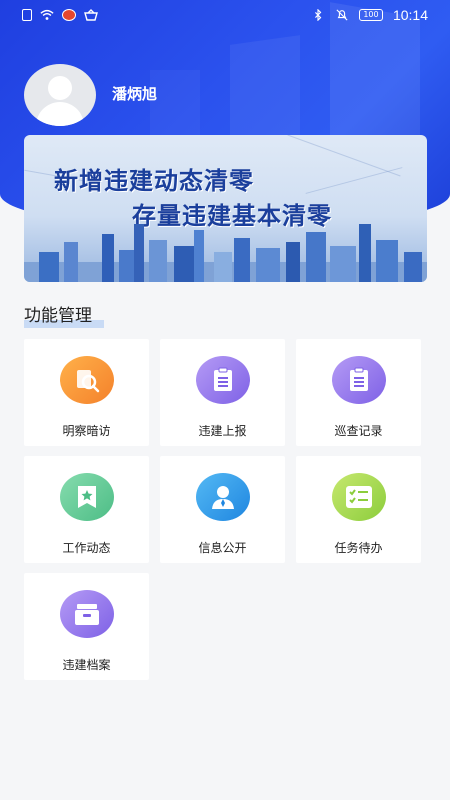  I want to click on function-label: 工作动态, so click(86, 548).